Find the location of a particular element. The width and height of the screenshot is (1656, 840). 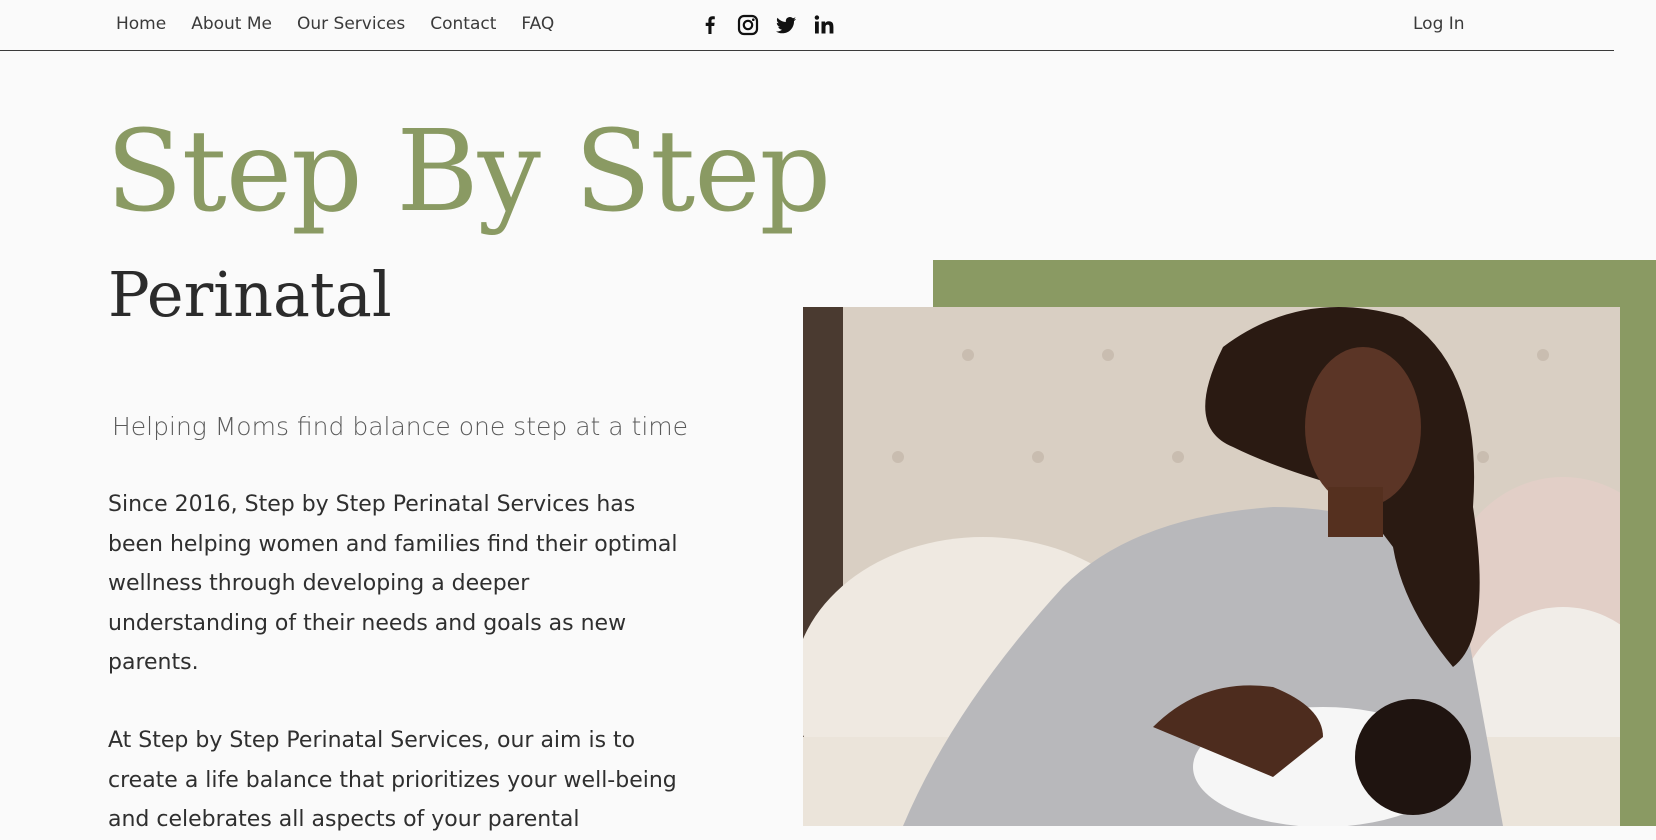

instagram-icon is located at coordinates (748, 25).